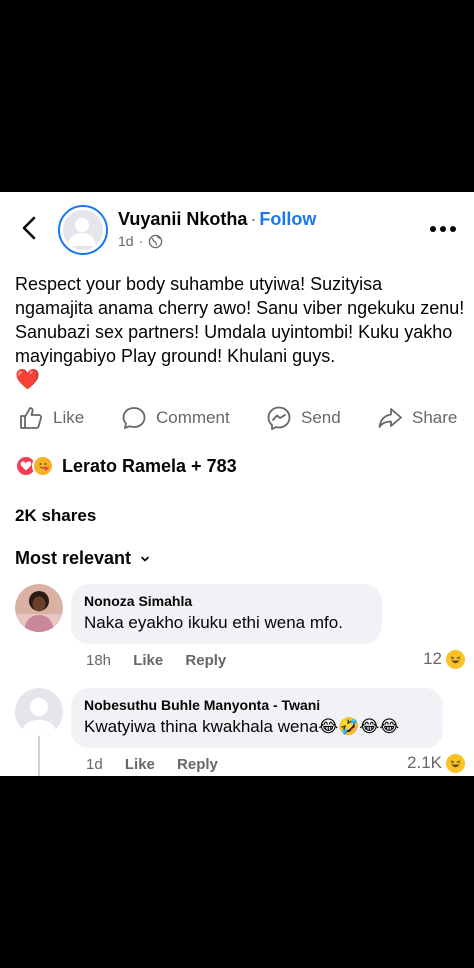  I want to click on laughing-emojis: 😂🤣😂😂, so click(359, 726).